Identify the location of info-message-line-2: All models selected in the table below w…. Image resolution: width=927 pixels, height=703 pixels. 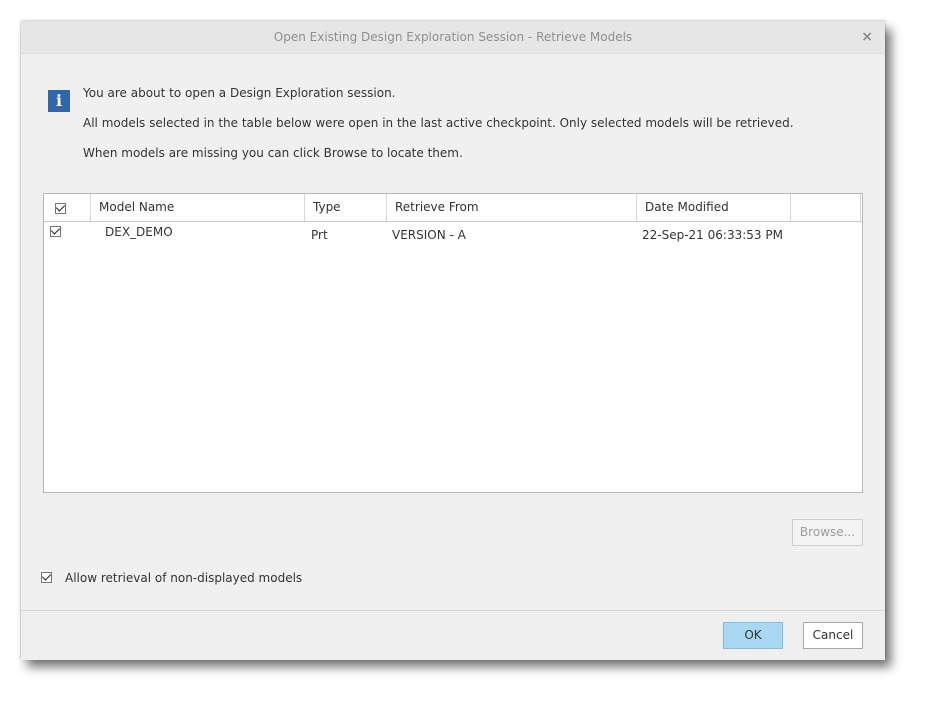
(438, 123).